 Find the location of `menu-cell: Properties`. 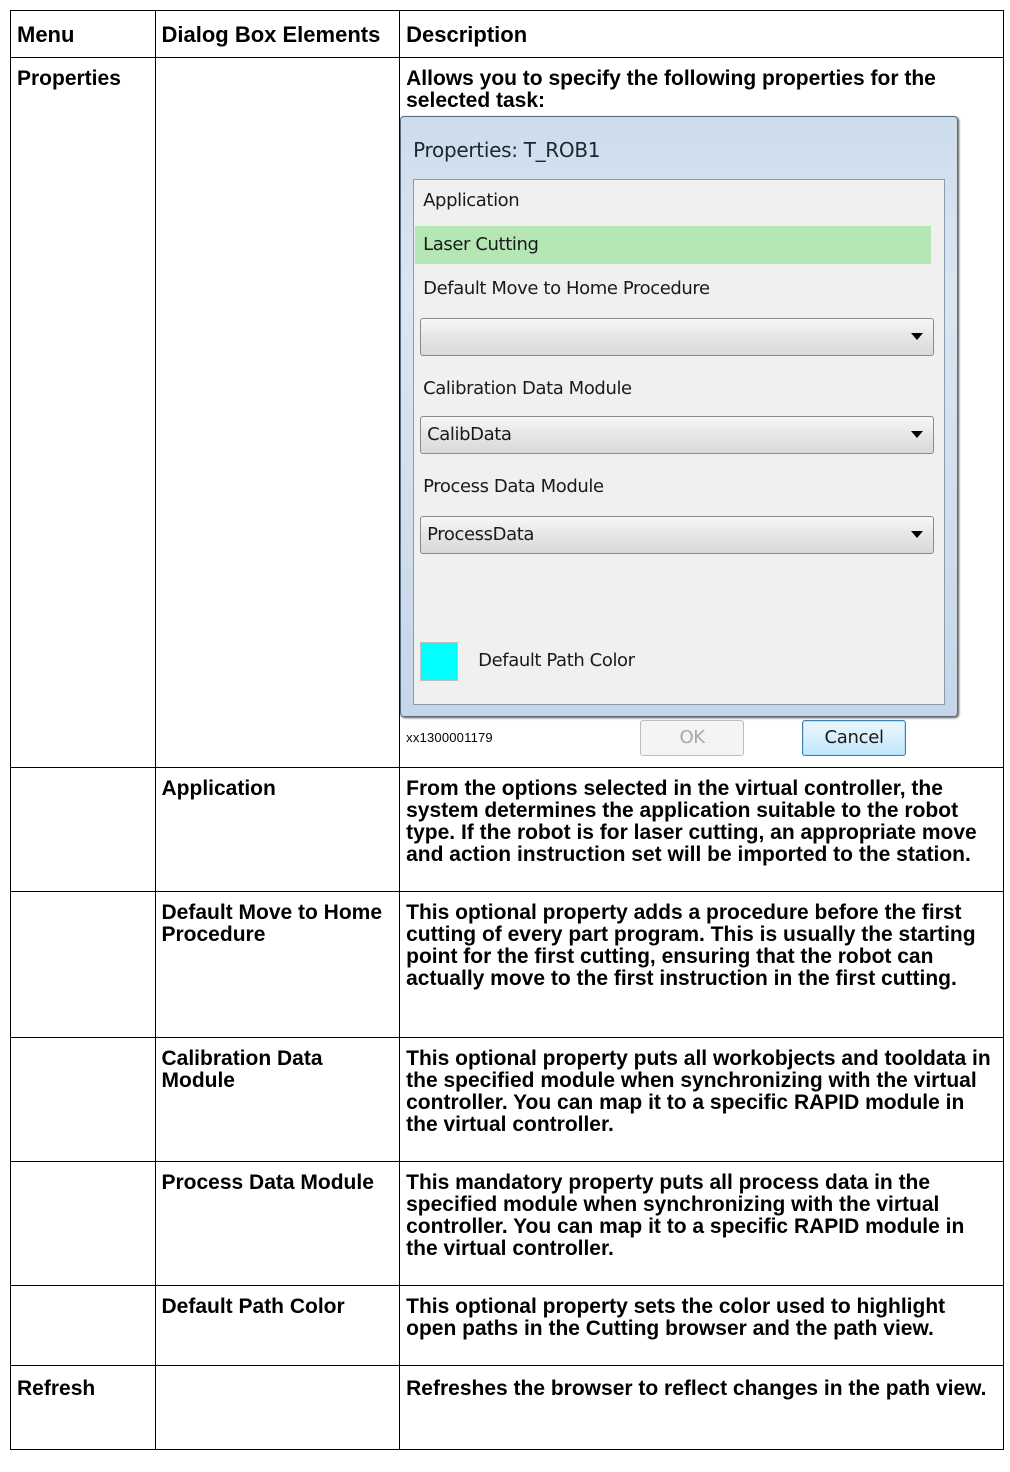

menu-cell: Properties is located at coordinates (83, 412).